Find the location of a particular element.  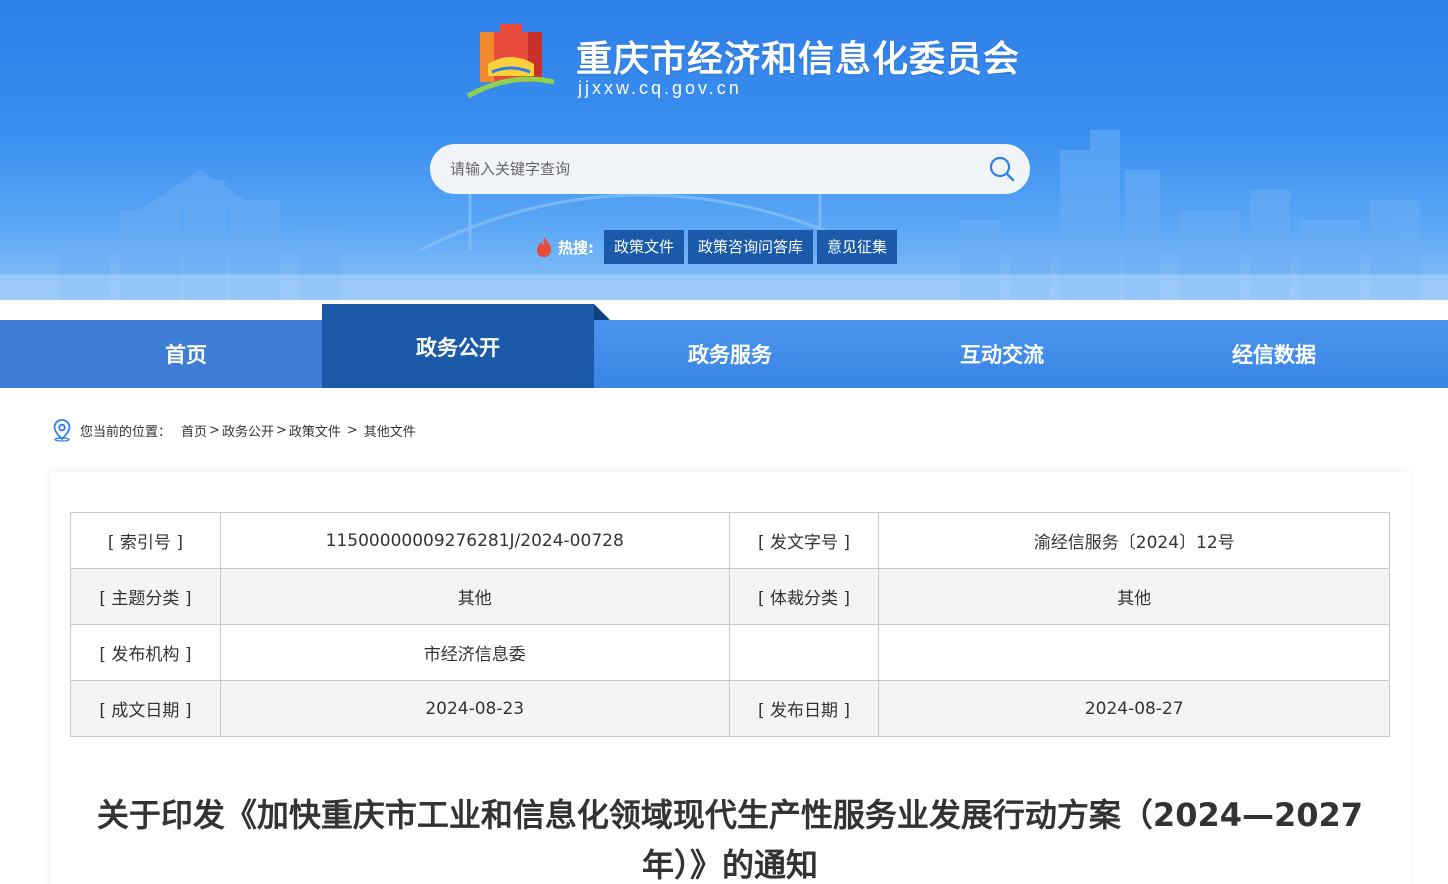

hot-search-row: 热搜: 政策文件 政策咨询问答库 意见征集 is located at coordinates (717, 247).